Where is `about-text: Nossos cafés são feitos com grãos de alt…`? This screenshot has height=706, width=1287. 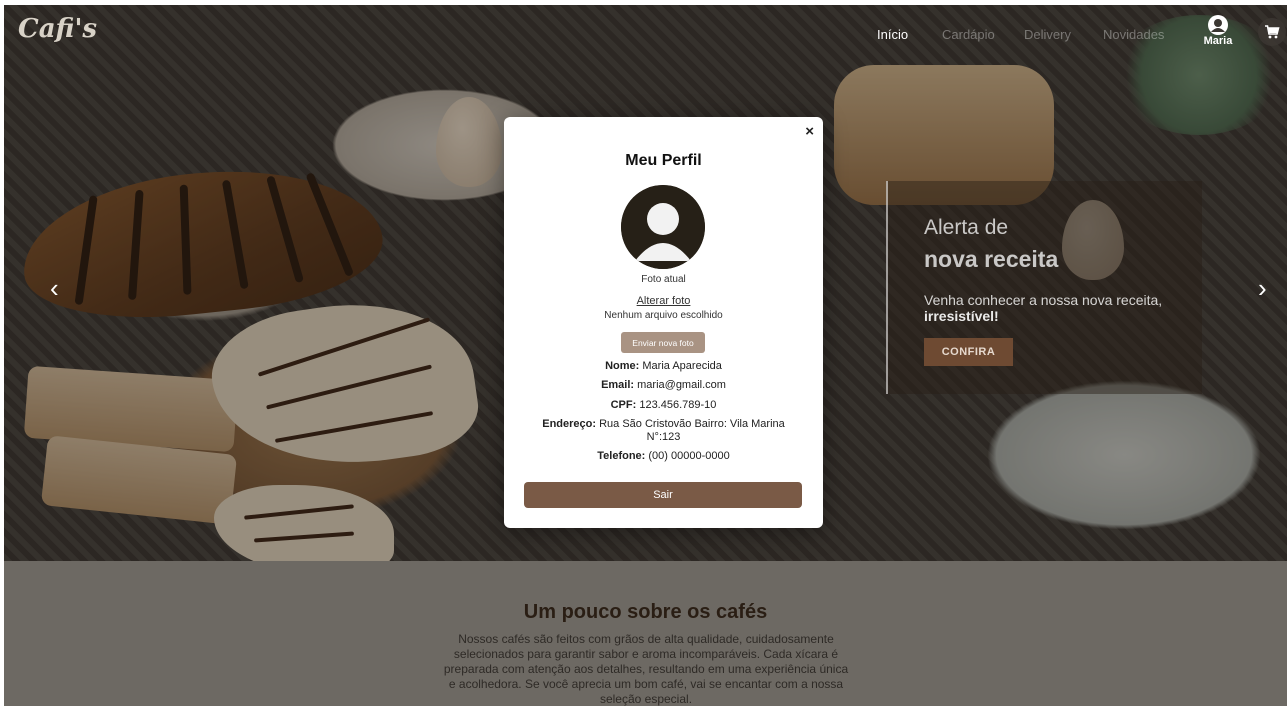
about-text: Nossos cafés são feitos com grãos de alt… is located at coordinates (646, 669).